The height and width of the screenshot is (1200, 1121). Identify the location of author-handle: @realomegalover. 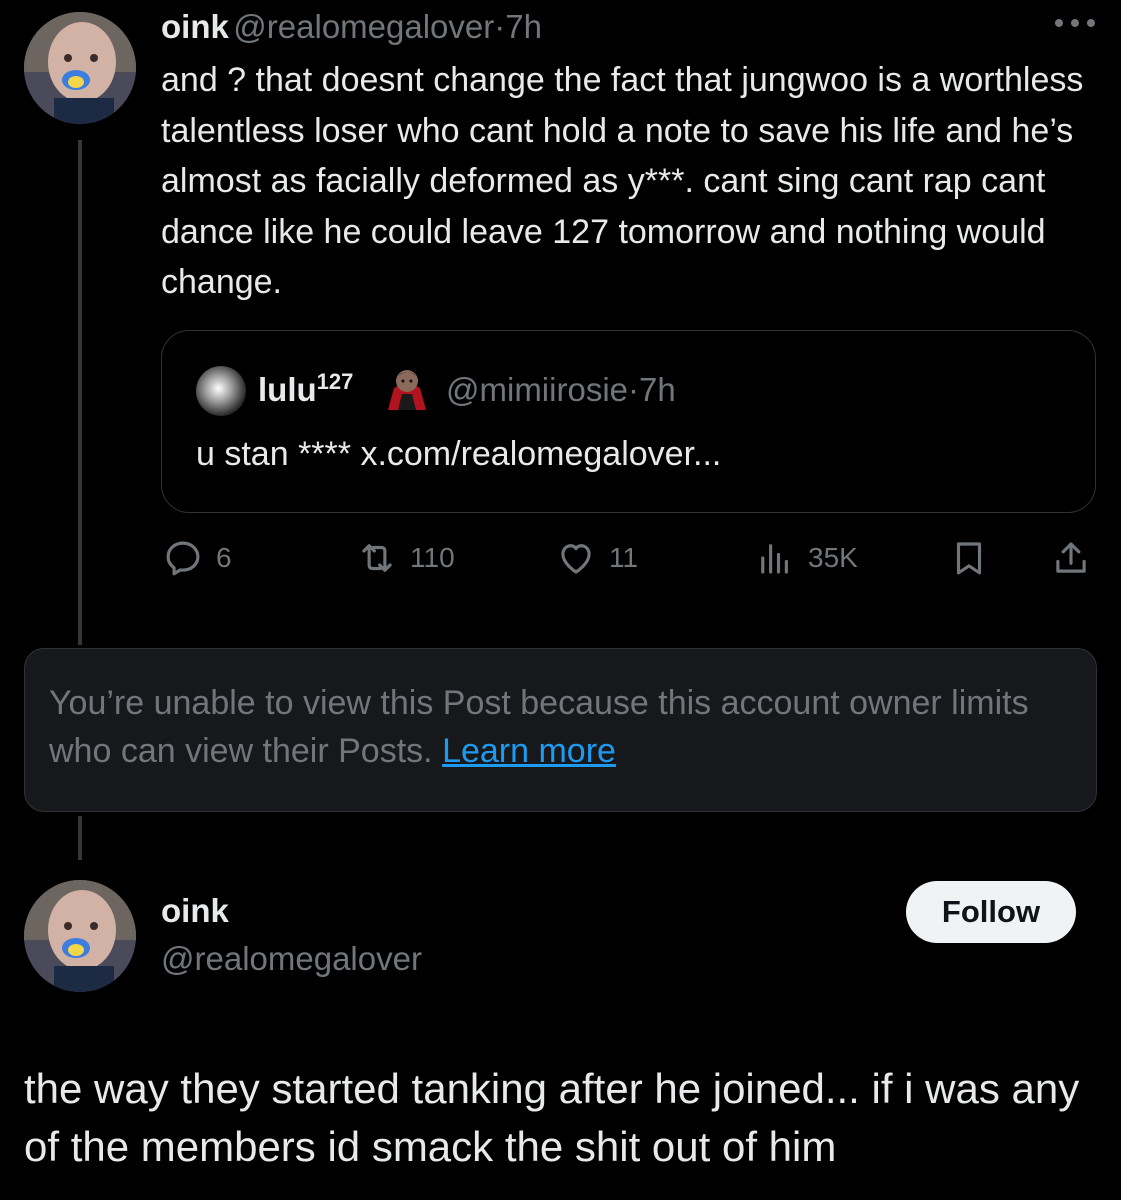
(363, 26).